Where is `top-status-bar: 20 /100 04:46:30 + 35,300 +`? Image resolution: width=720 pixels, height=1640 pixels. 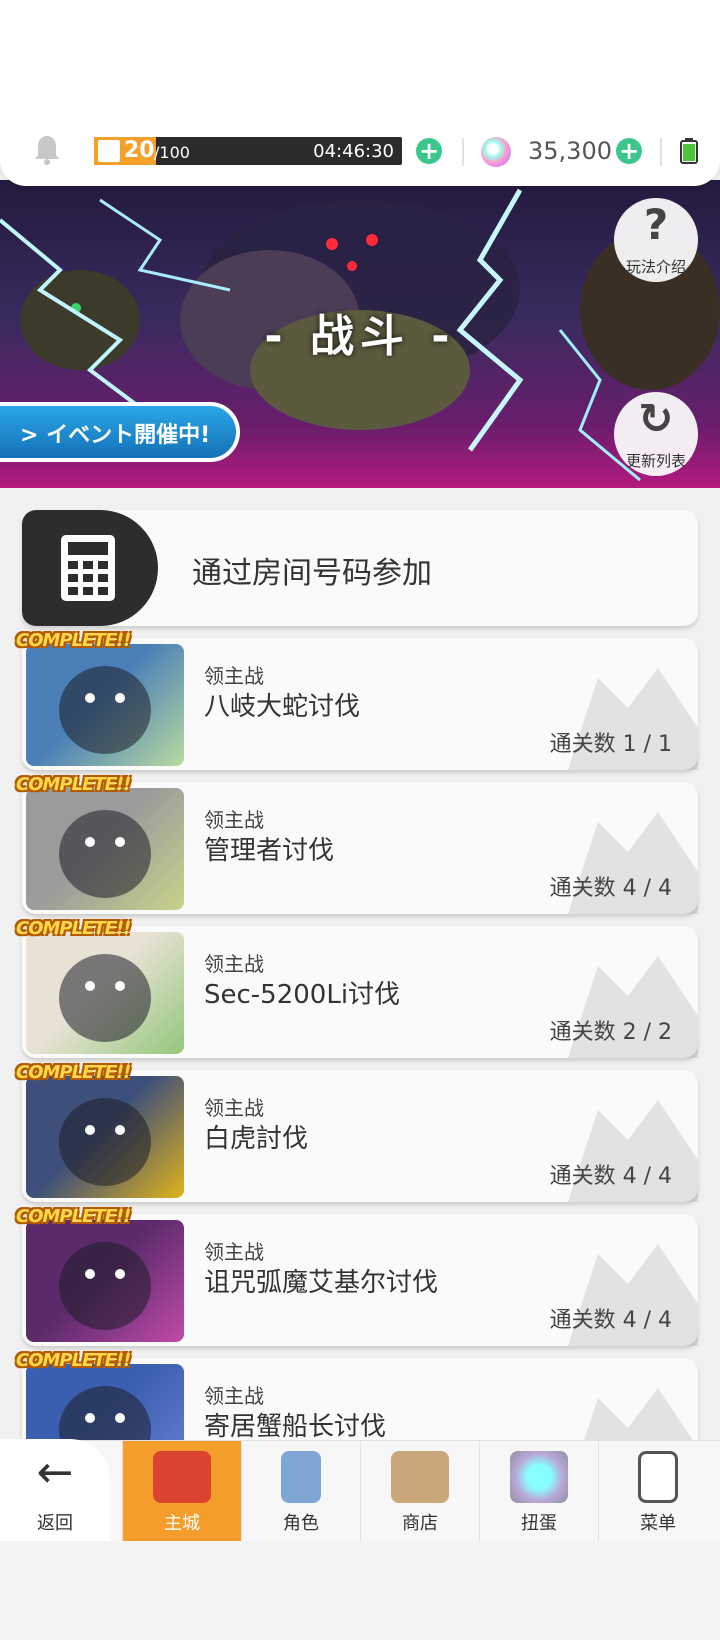
top-status-bar: 20 /100 04:46:30 + 35,300 + is located at coordinates (360, 93).